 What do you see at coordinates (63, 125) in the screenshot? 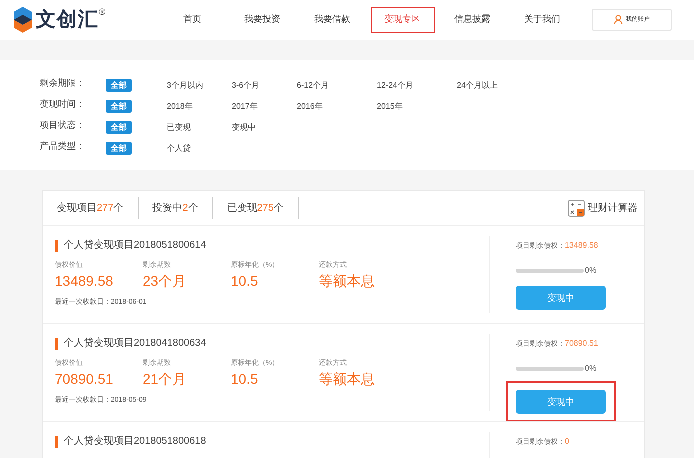
I see `filter-label: 项目状态：` at bounding box center [63, 125].